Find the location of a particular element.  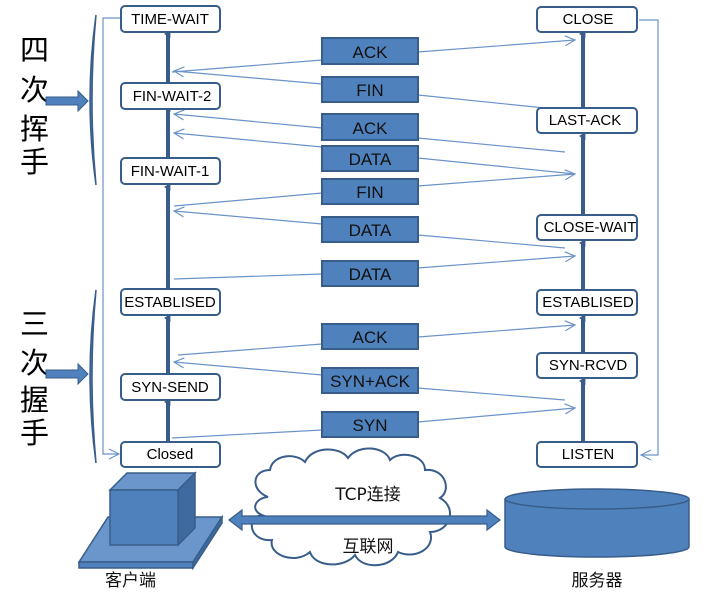

message-syn: SYN is located at coordinates (370, 424).